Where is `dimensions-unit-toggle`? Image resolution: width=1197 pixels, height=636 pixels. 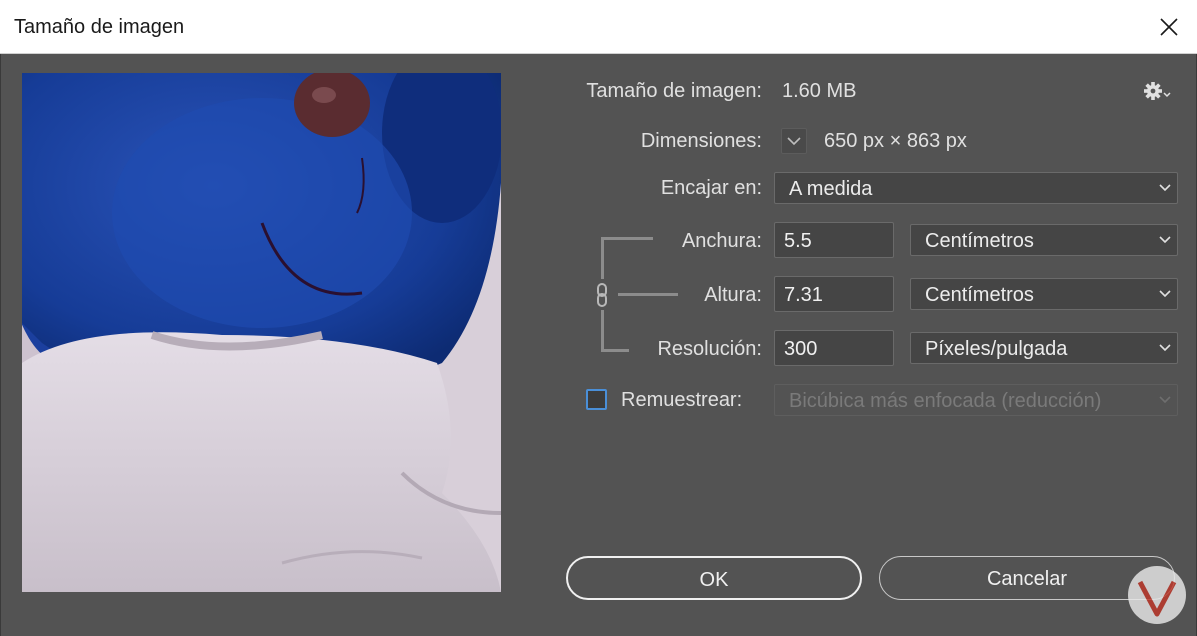 dimensions-unit-toggle is located at coordinates (794, 141).